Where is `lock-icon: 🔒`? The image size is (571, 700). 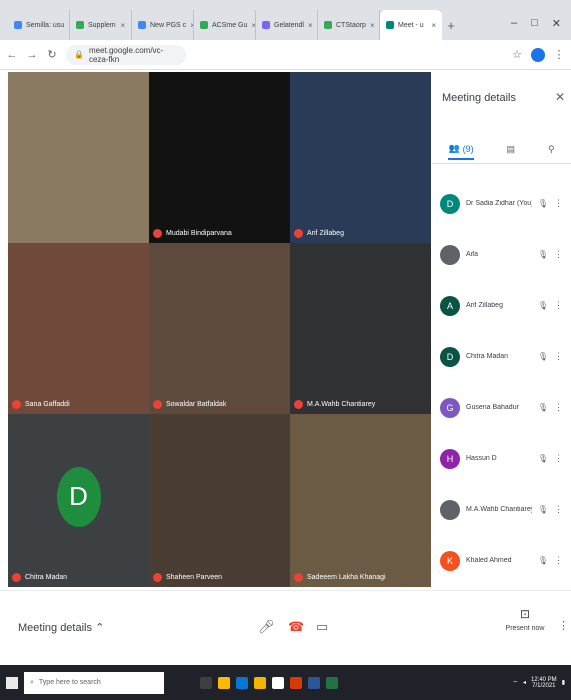
lock-icon: 🔒 is located at coordinates (79, 54).